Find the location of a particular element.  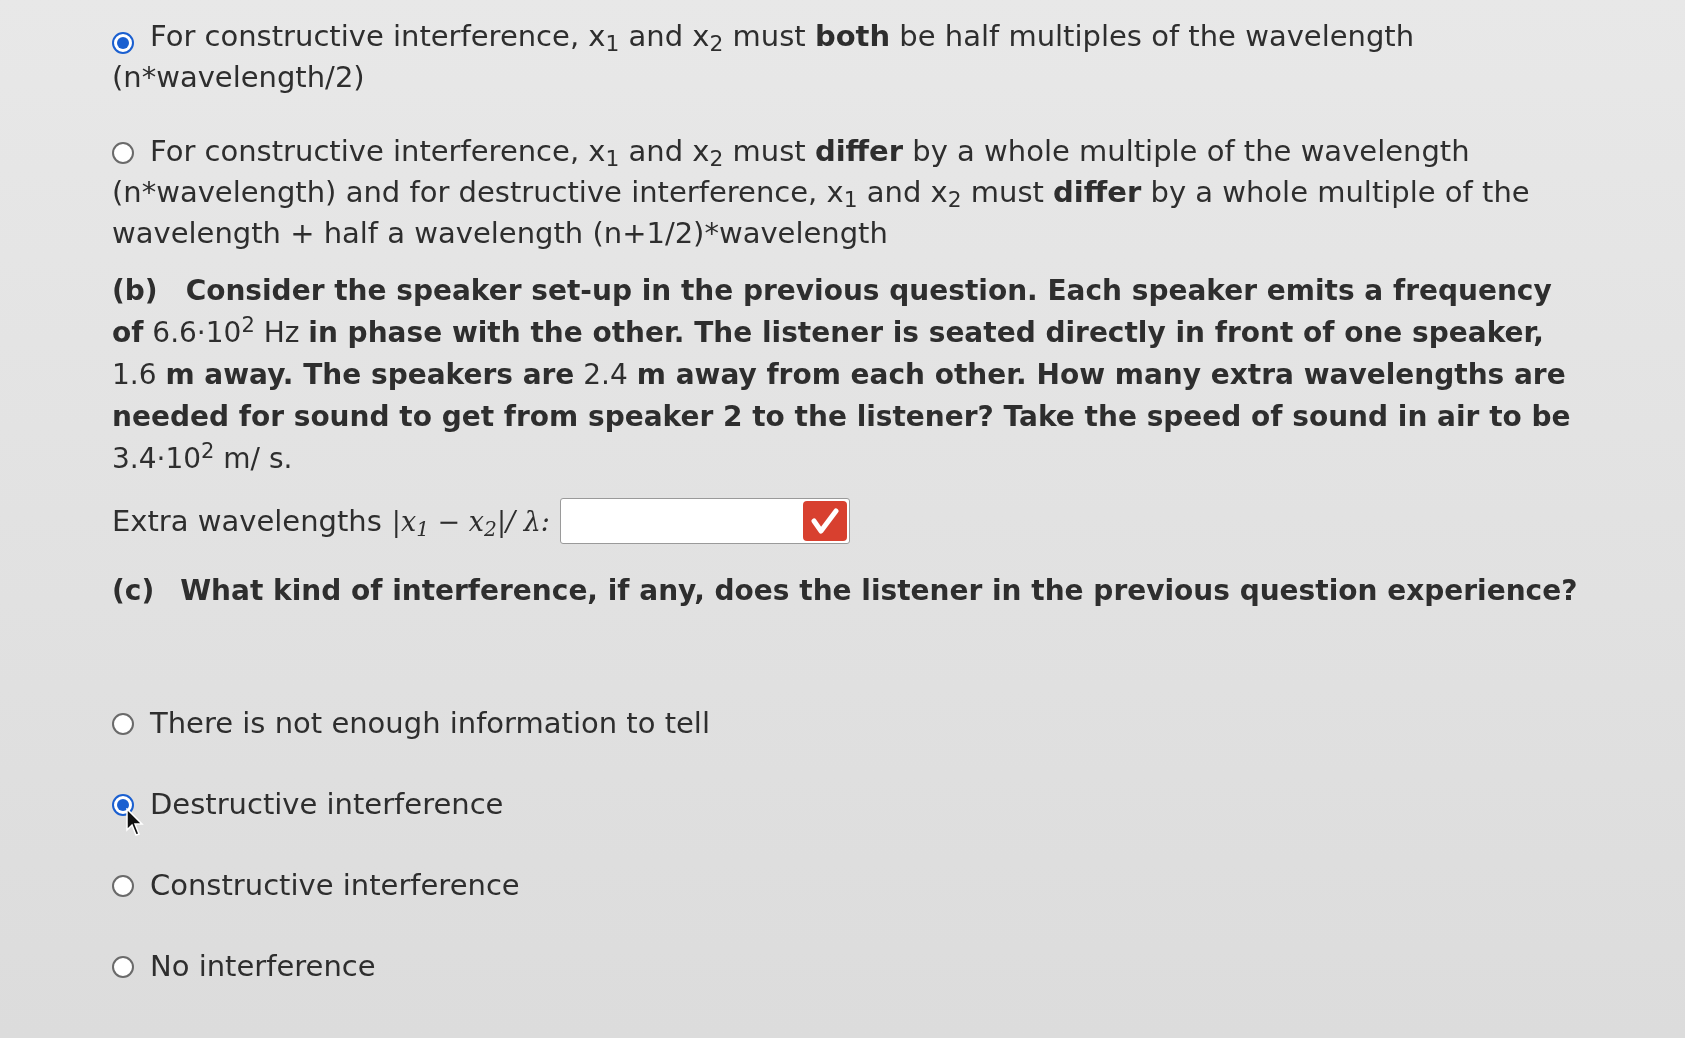

option-text: No interference is located at coordinates (263, 966).